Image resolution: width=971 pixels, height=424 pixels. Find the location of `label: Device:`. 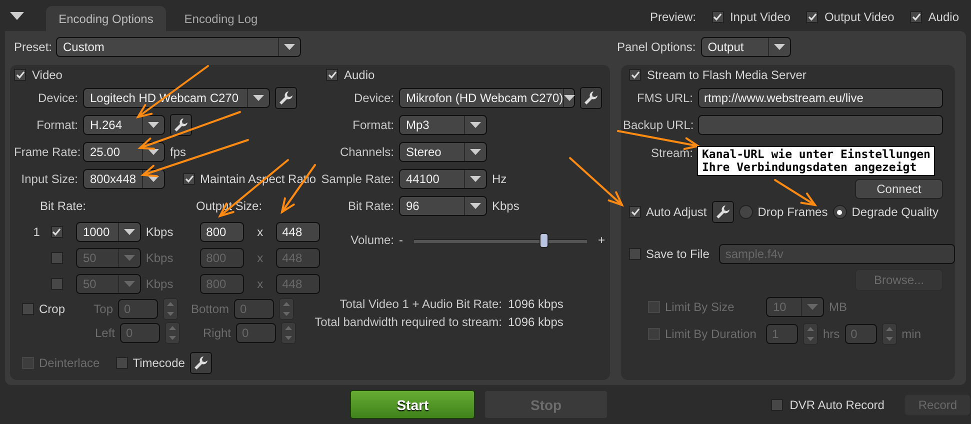

label: Device: is located at coordinates (373, 98).